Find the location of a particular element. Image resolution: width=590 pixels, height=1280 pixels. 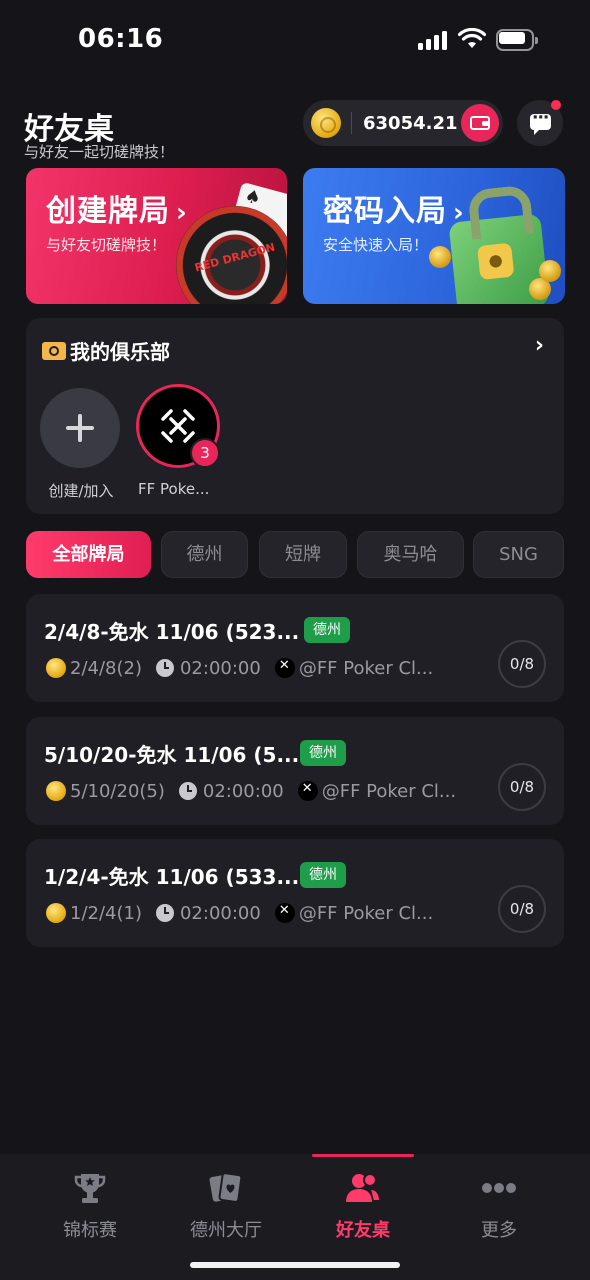

nav-friend-table: 好友桌 is located at coordinates (363, 1204).